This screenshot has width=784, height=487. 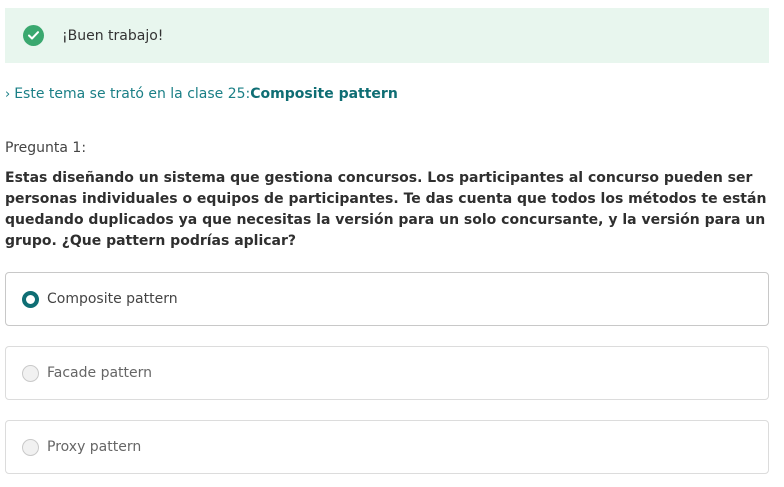 I want to click on option-facade: Facade pattern, so click(x=387, y=373).